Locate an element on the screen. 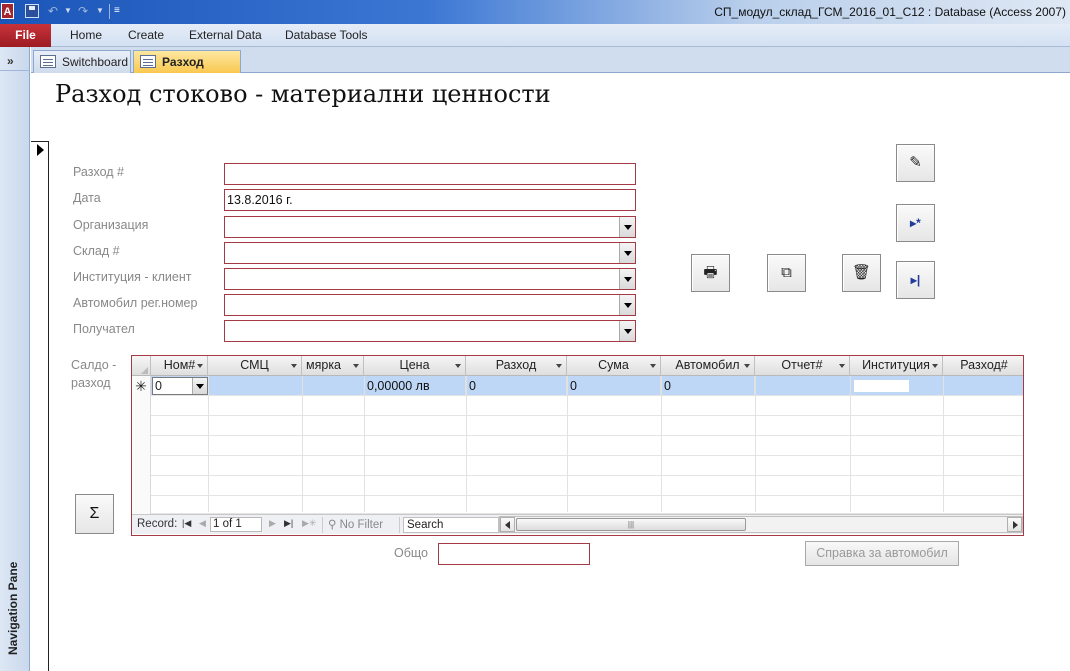 The height and width of the screenshot is (671, 1070). current-record-arrow-icon is located at coordinates (40, 150).